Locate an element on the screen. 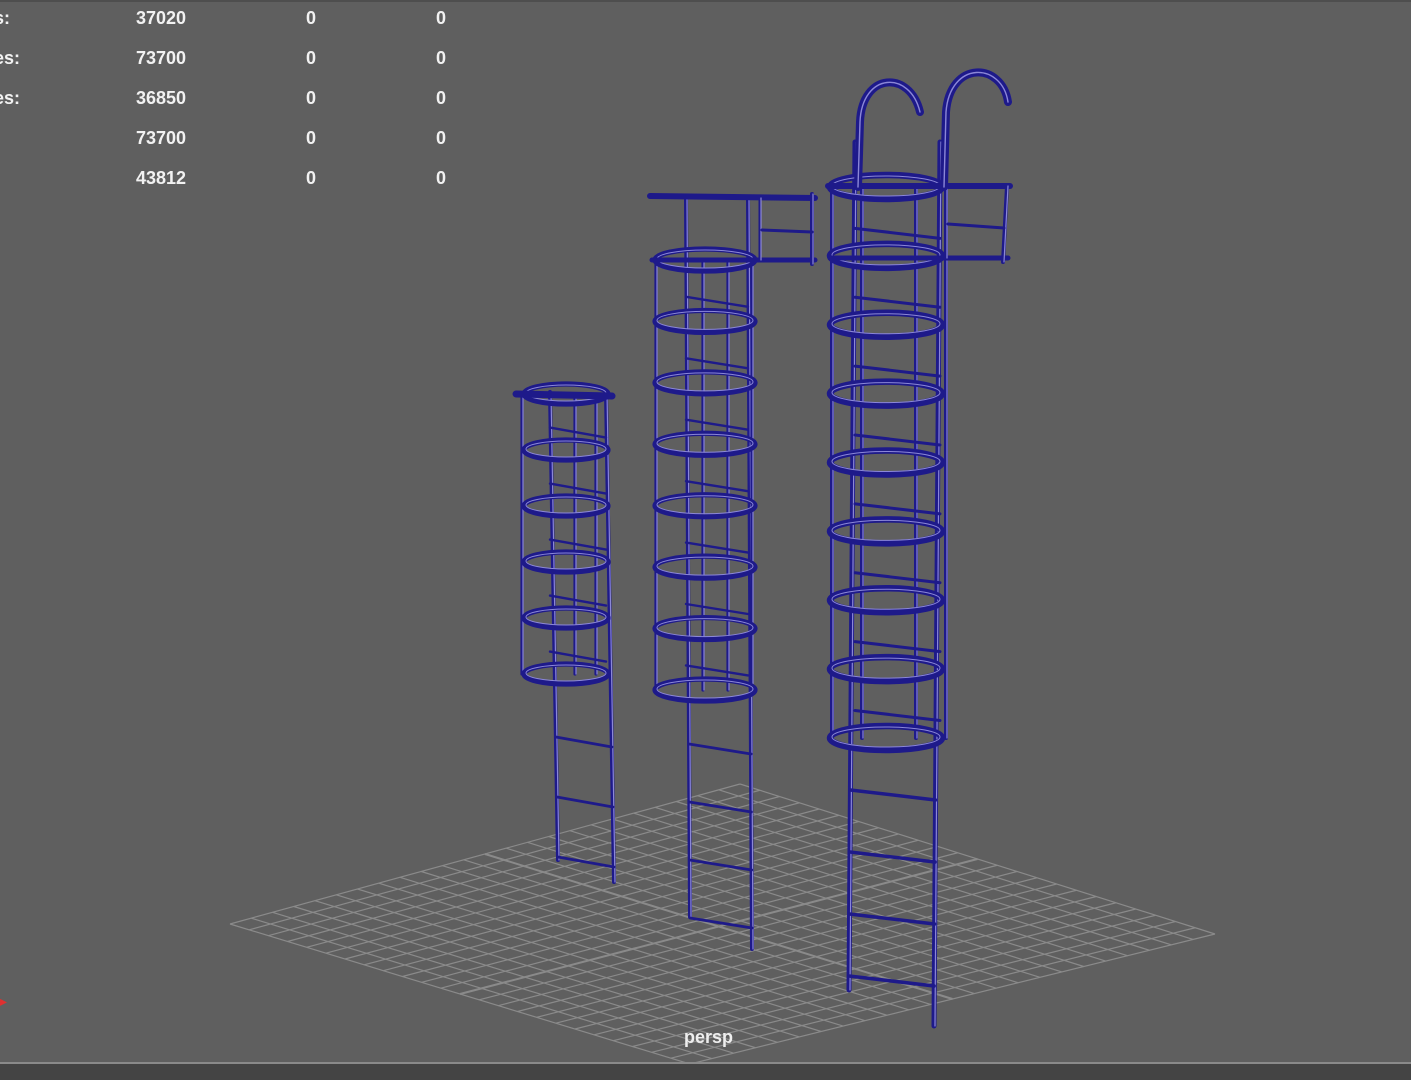  hud-row-tris: 73700 0 0 is located at coordinates (235, 140).